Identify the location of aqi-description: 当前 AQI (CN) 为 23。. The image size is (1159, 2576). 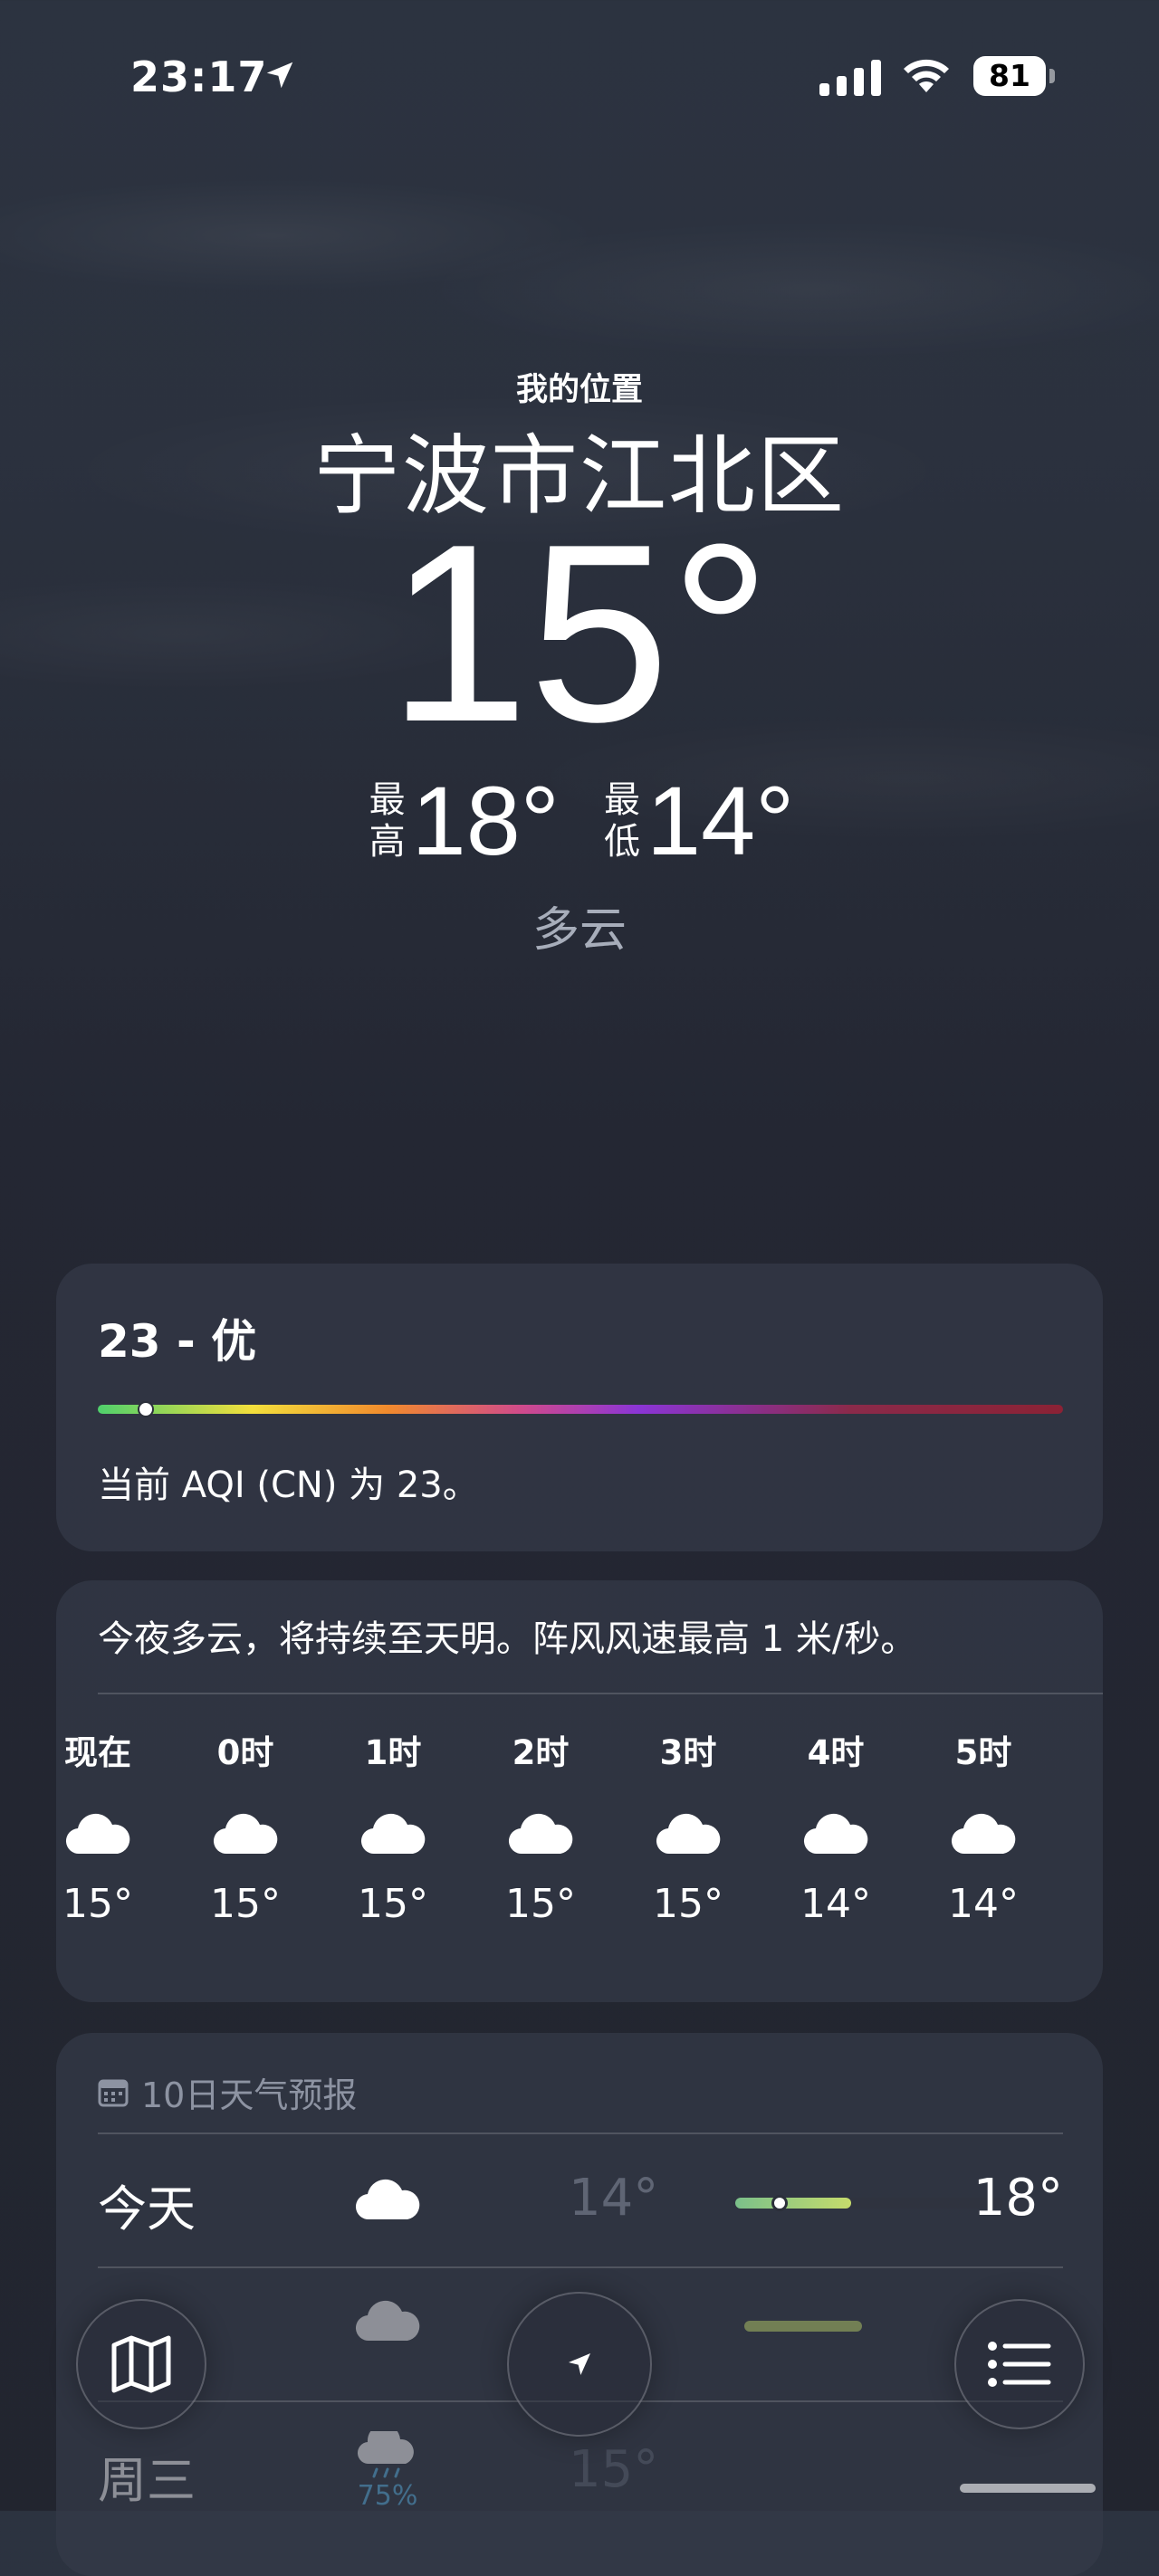
(288, 1485).